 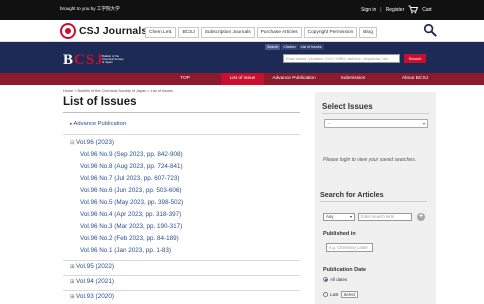 What do you see at coordinates (334, 294) in the screenshot?
I see `last-label: Last` at bounding box center [334, 294].